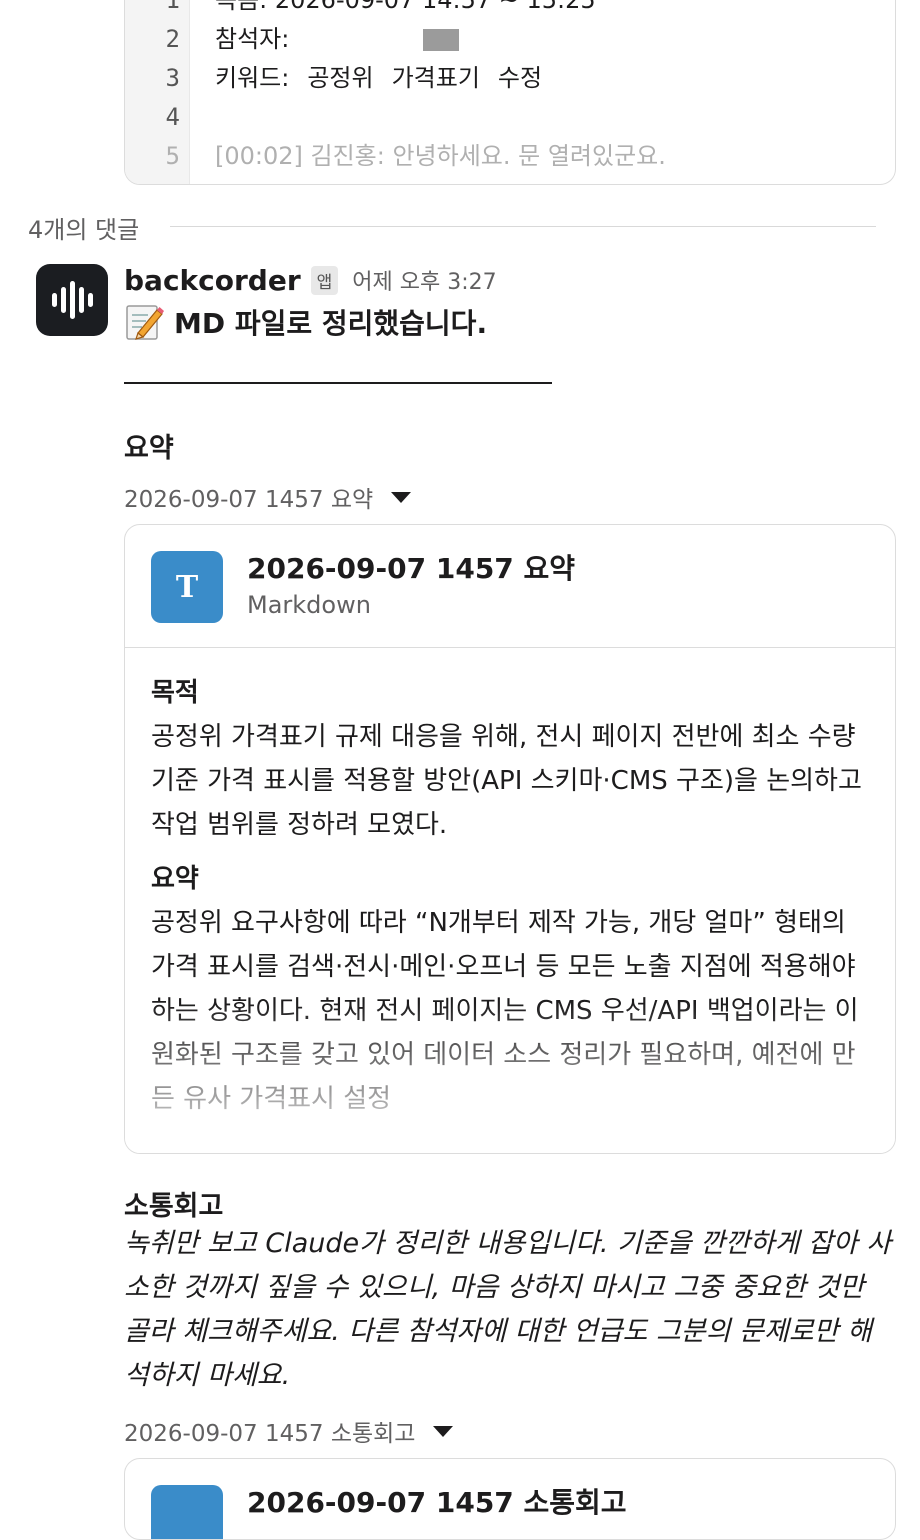 The width and height of the screenshot is (920, 1540). I want to click on file-type: Markdown, so click(309, 605).